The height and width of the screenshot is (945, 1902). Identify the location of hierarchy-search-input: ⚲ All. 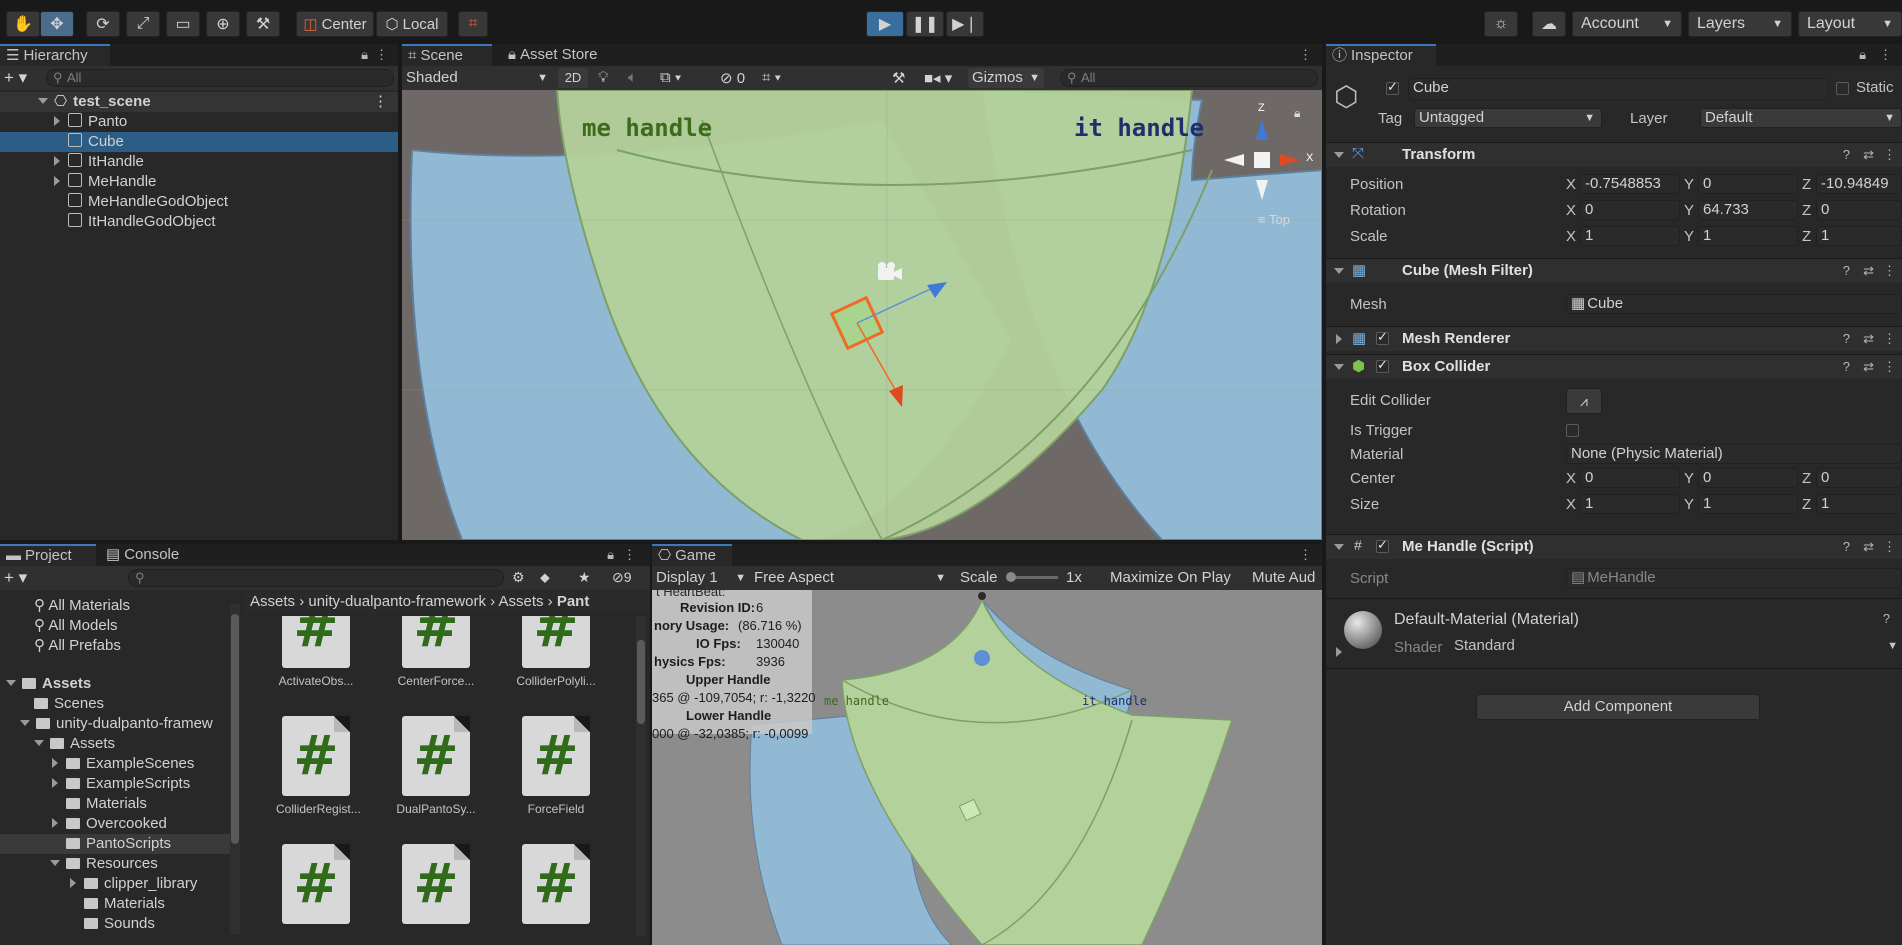
(220, 78).